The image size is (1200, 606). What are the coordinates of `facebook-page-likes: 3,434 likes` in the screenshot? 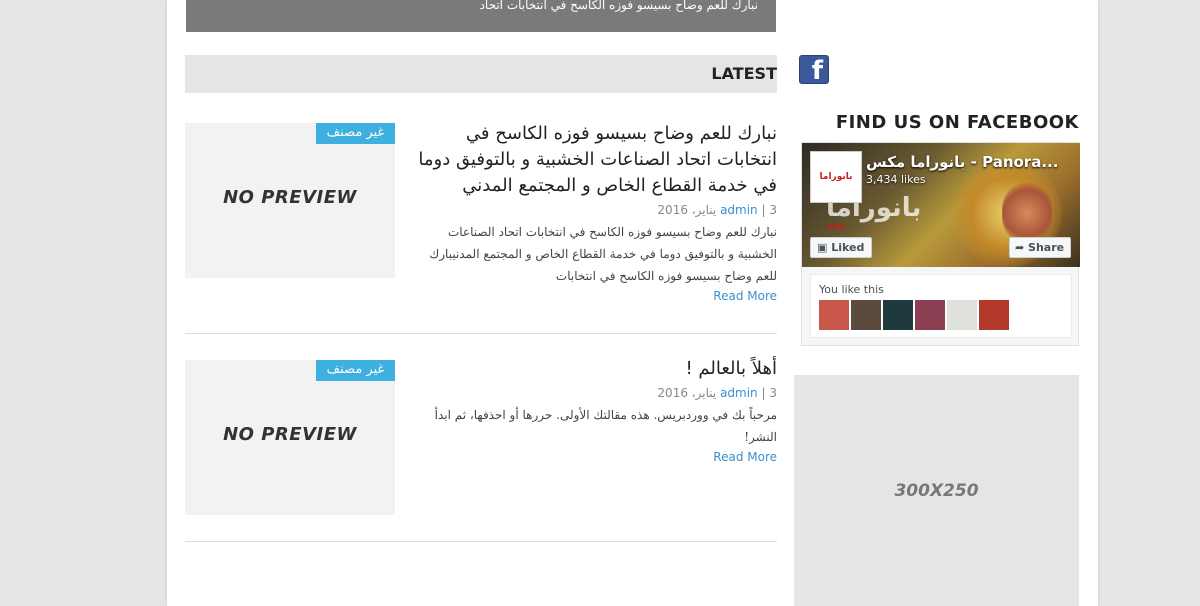 It's located at (896, 179).